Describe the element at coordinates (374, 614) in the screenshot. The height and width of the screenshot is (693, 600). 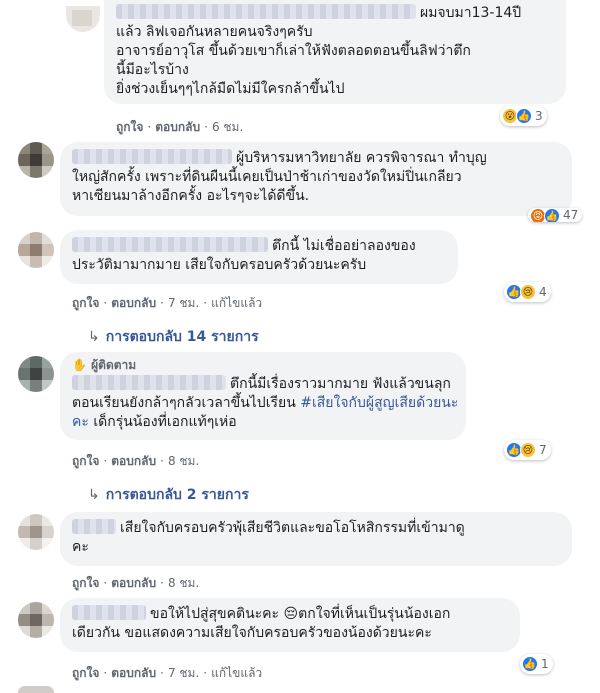
I see `comment-text: ตกใจที่เห็นเป็นรุ่นน้องเอก` at that location.